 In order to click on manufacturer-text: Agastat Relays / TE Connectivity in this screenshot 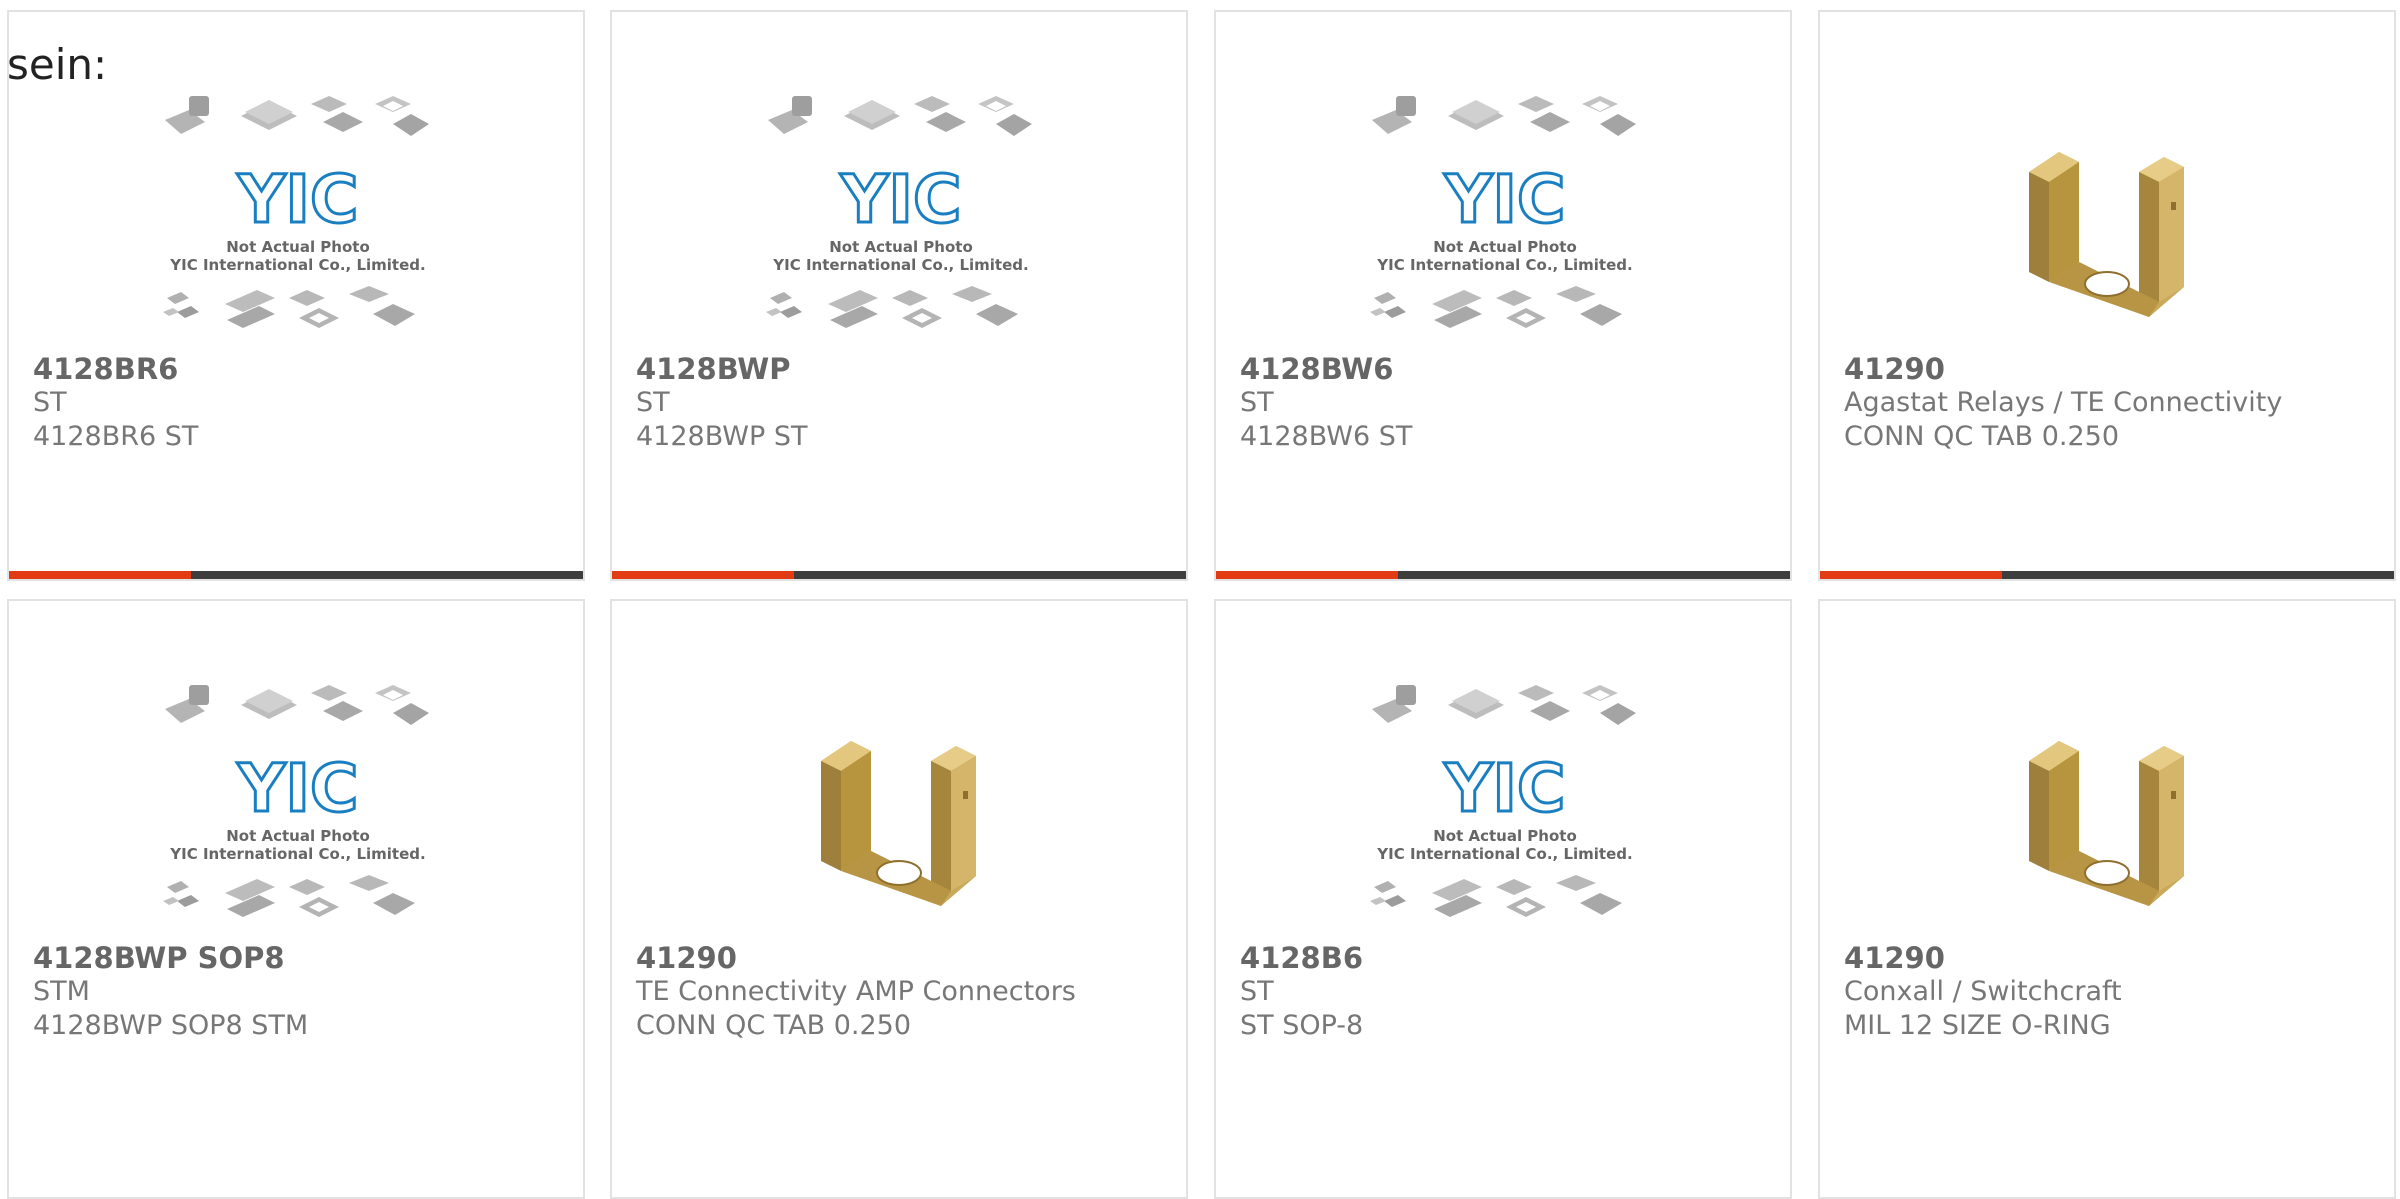, I will do `click(2063, 402)`.